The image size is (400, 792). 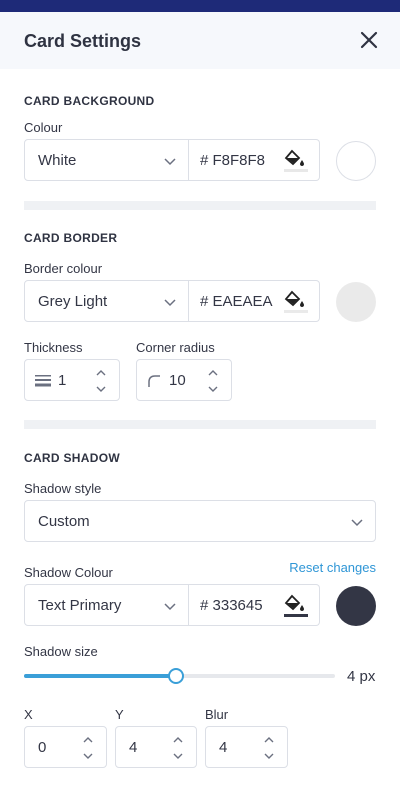 What do you see at coordinates (156, 747) in the screenshot?
I see `y-stepper: 4` at bounding box center [156, 747].